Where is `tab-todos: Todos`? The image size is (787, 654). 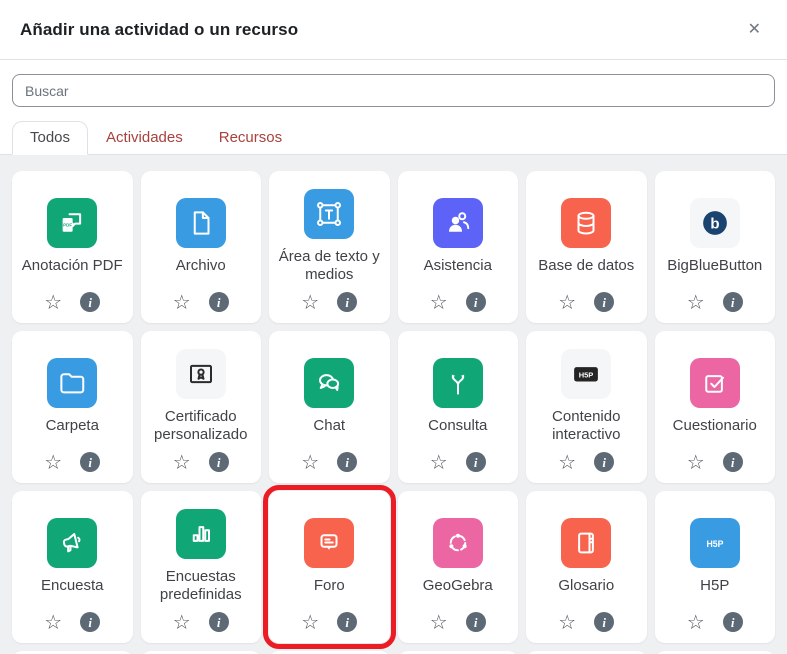
tab-todos: Todos is located at coordinates (50, 138).